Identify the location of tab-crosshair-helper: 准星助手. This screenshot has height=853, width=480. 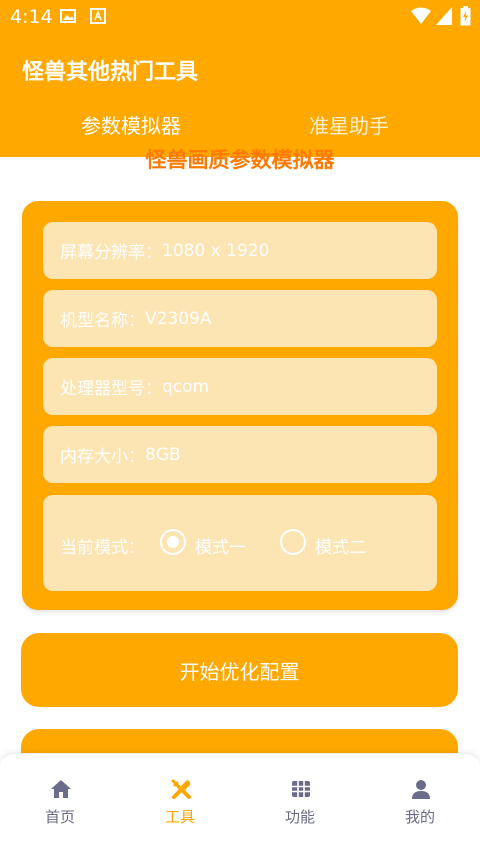
(349, 124).